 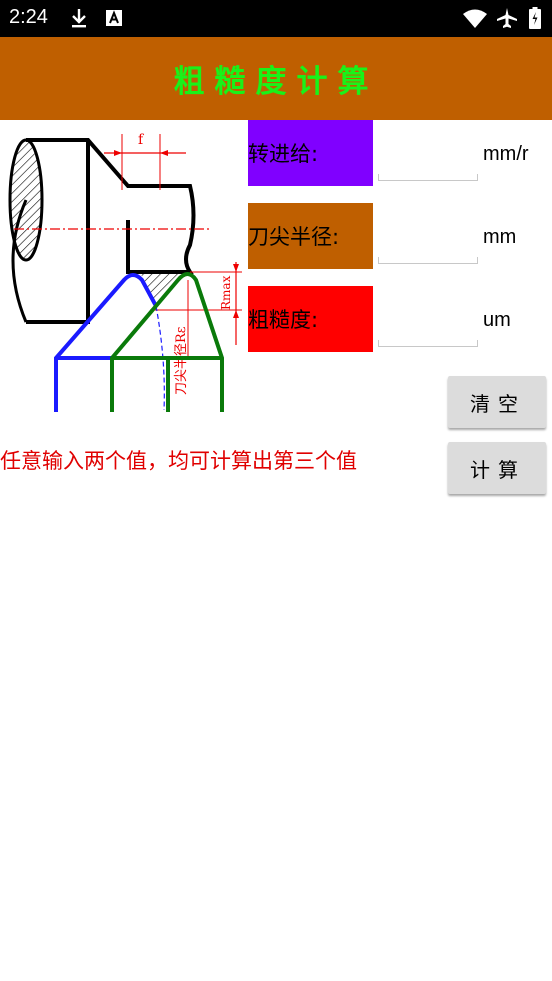 I want to click on clear-button: 清空, so click(x=497, y=402).